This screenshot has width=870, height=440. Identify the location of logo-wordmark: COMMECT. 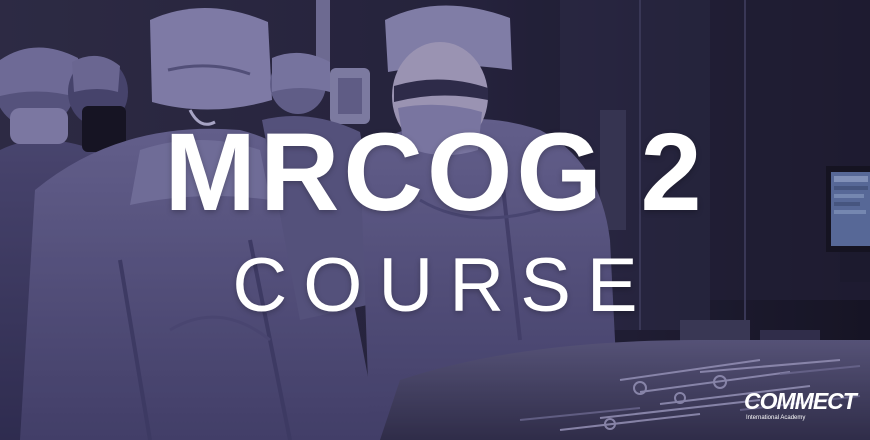
(800, 401).